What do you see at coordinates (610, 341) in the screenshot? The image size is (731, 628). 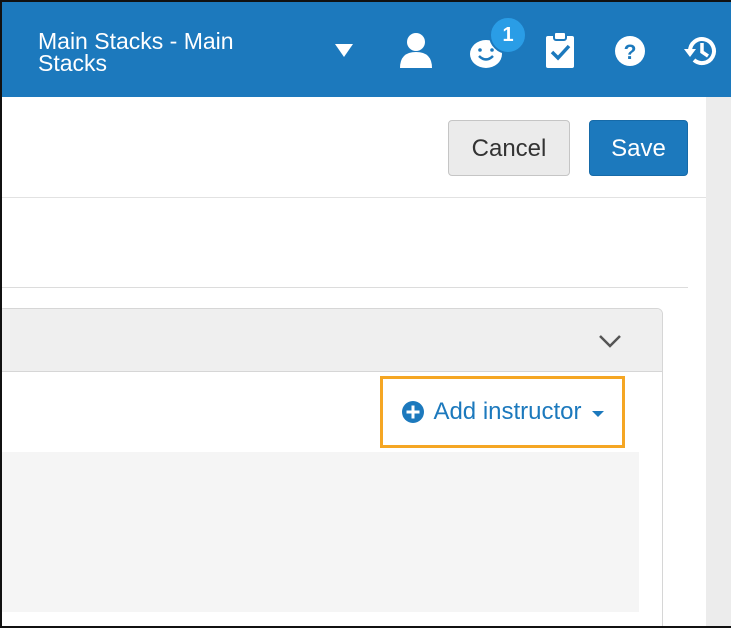 I see `chevron-down-icon` at bounding box center [610, 341].